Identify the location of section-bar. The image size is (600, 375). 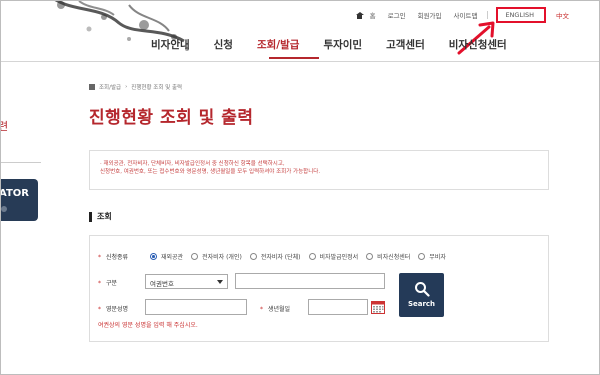
(90, 216).